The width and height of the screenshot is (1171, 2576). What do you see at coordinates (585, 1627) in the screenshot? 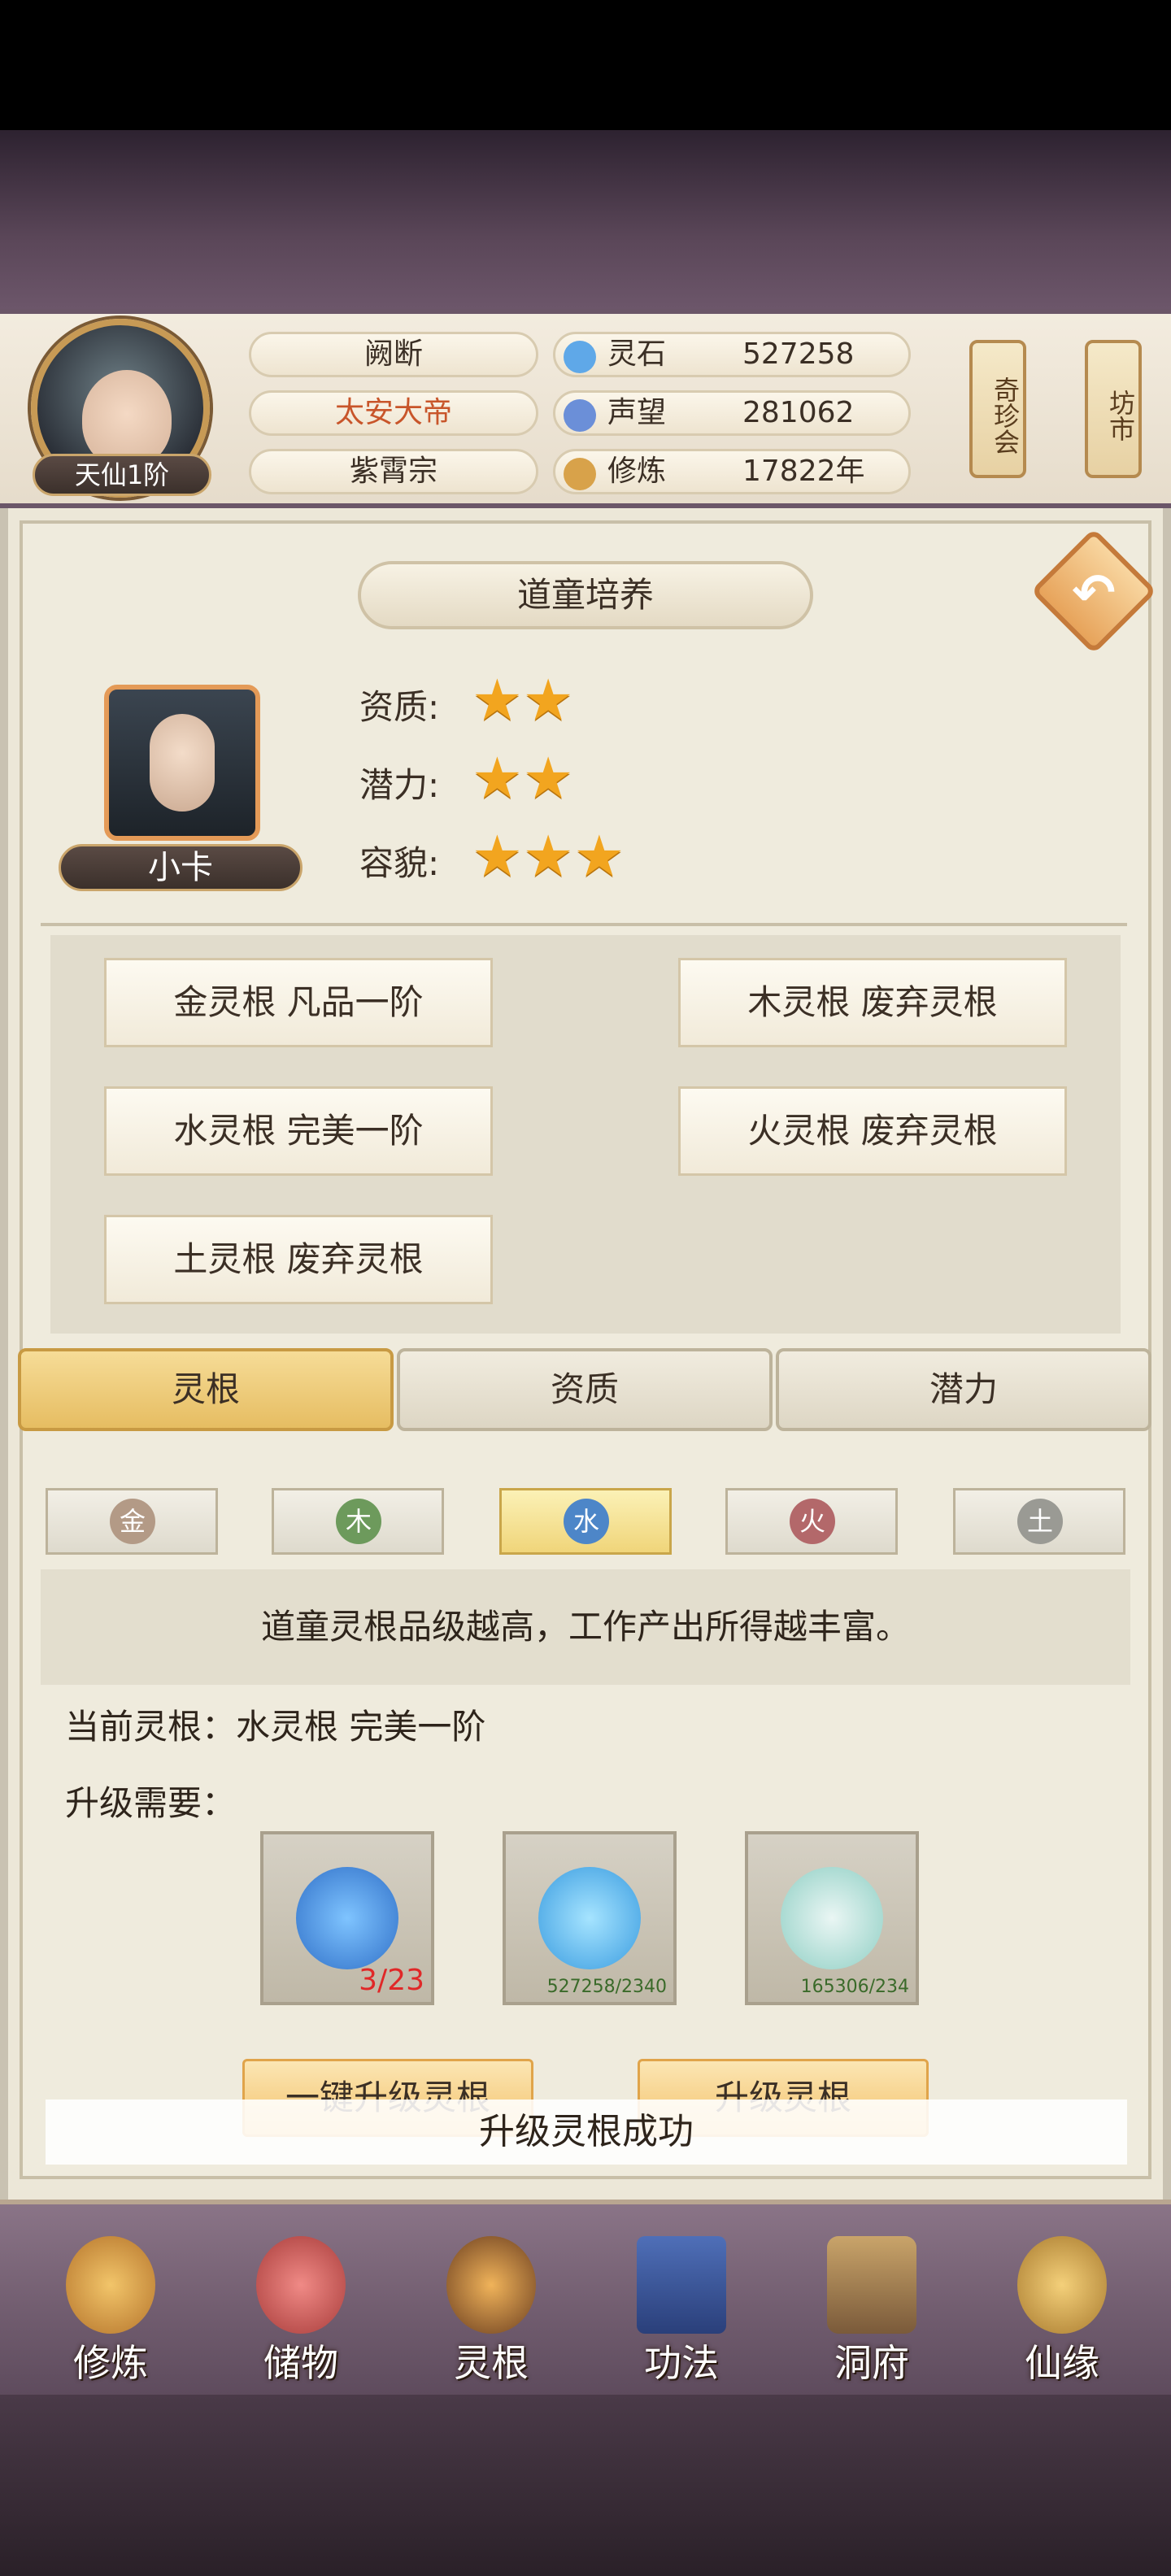
I see `info-text: 道童灵根品级越高，工作产出所得越丰富。` at bounding box center [585, 1627].